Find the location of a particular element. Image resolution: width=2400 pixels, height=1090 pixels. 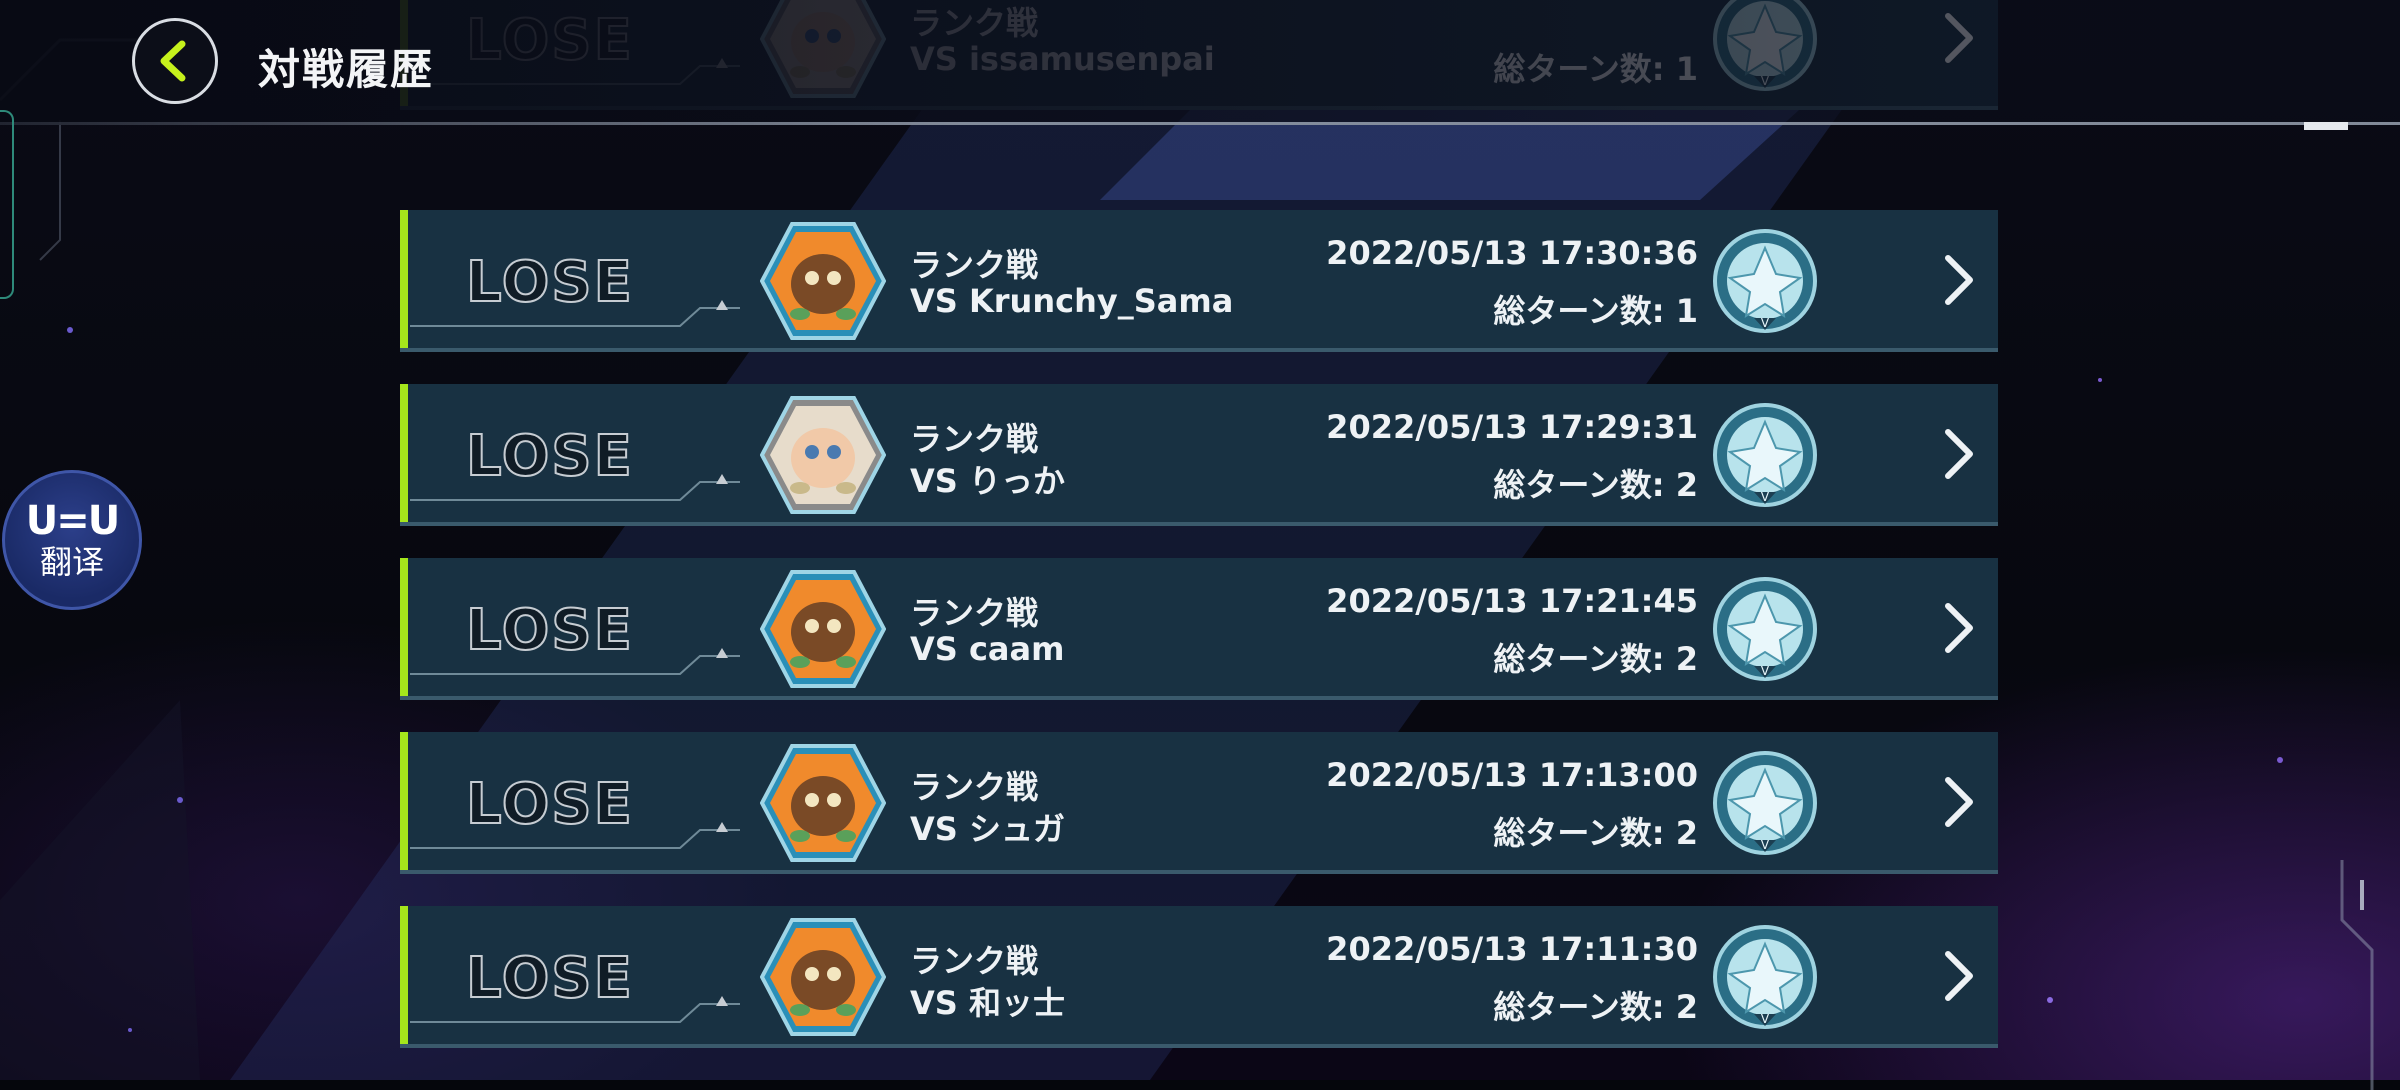

avatar-girl-icon is located at coordinates (823, 455).